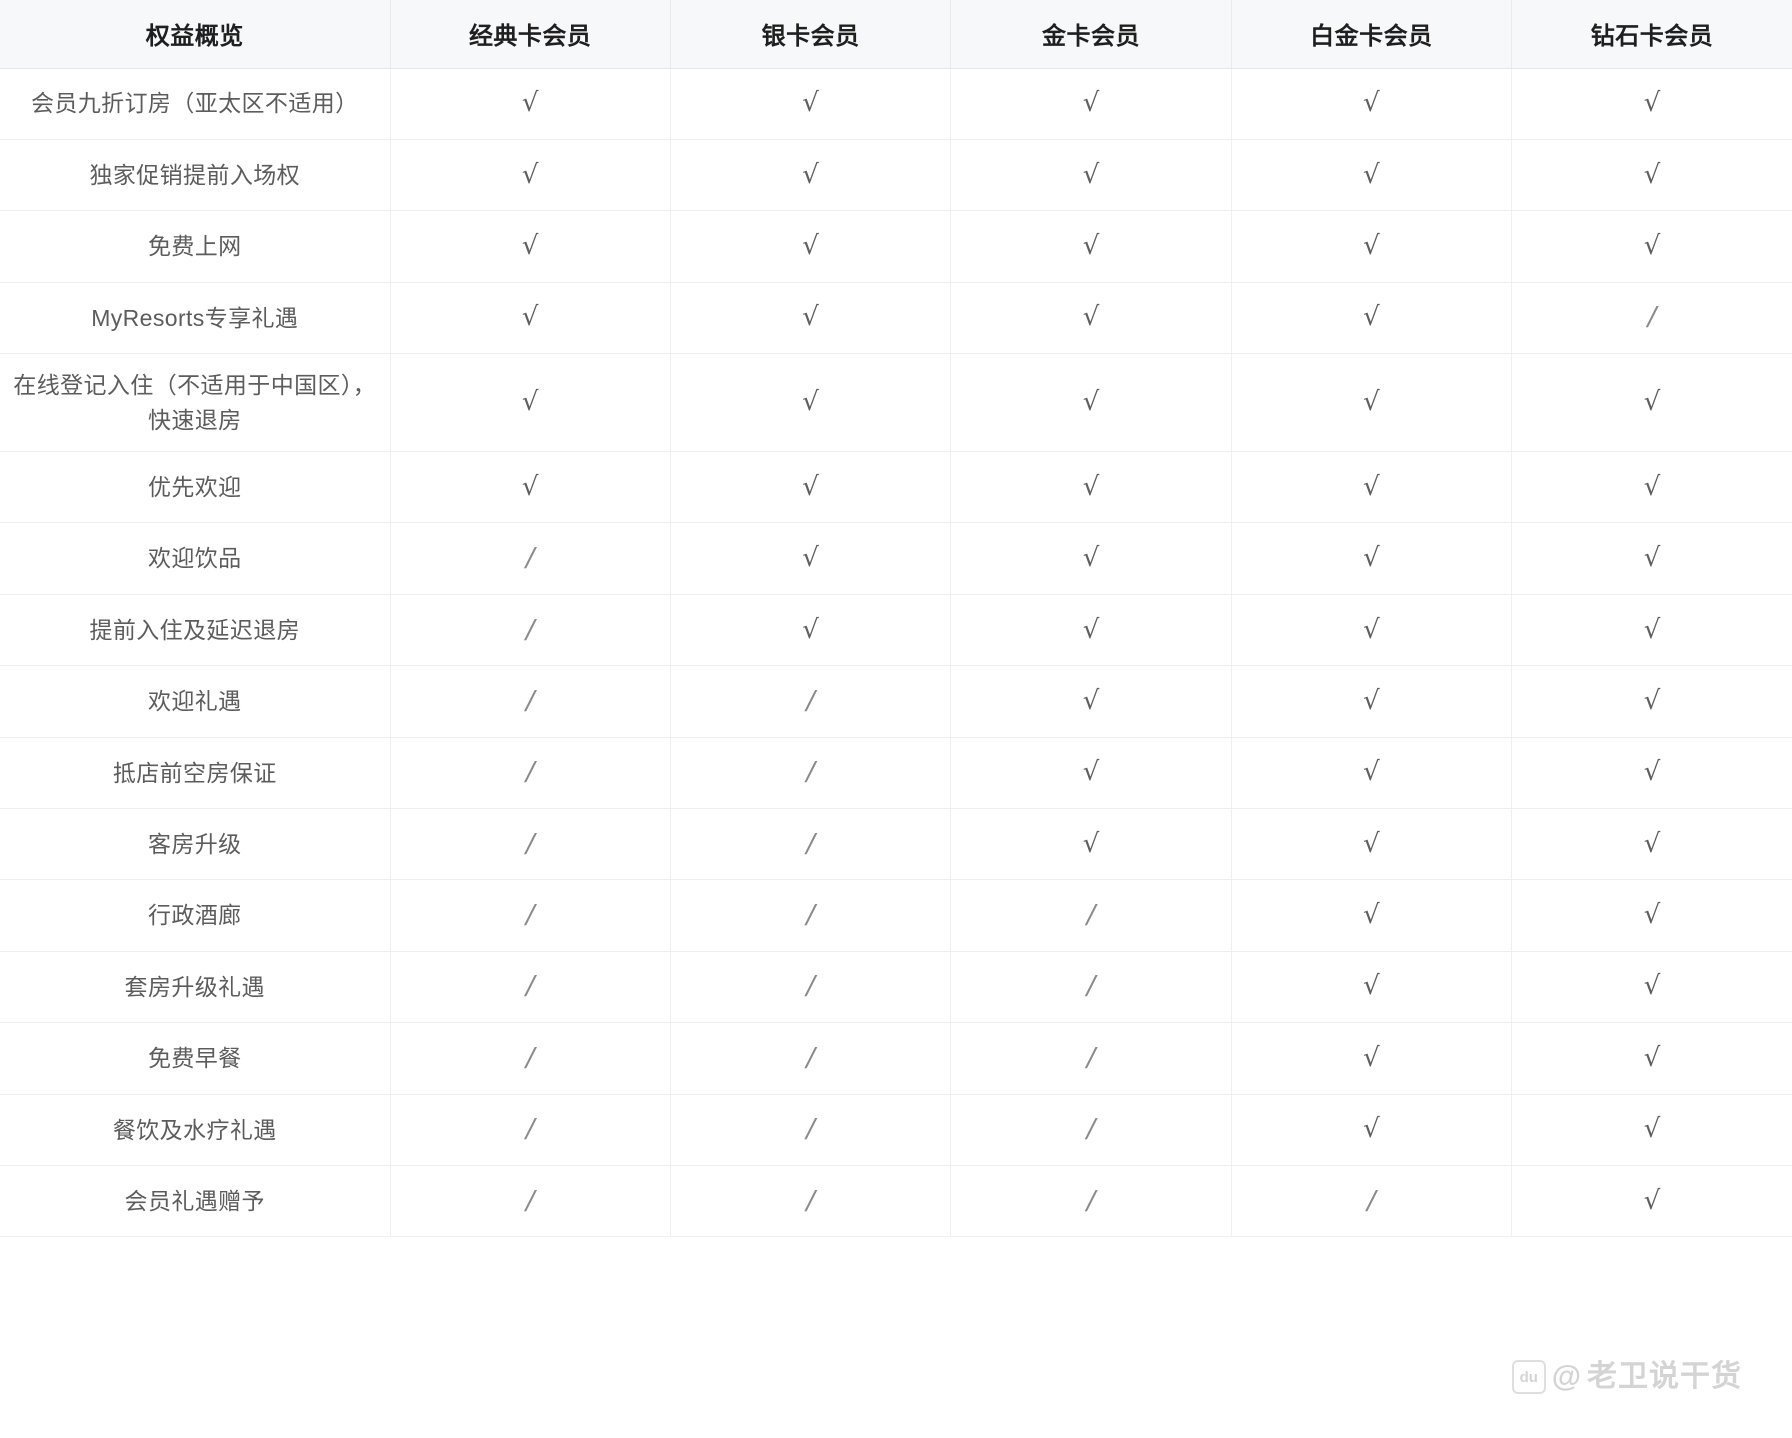 The height and width of the screenshot is (1438, 1792). What do you see at coordinates (195, 246) in the screenshot?
I see `benefit-name-cell: 免费上网` at bounding box center [195, 246].